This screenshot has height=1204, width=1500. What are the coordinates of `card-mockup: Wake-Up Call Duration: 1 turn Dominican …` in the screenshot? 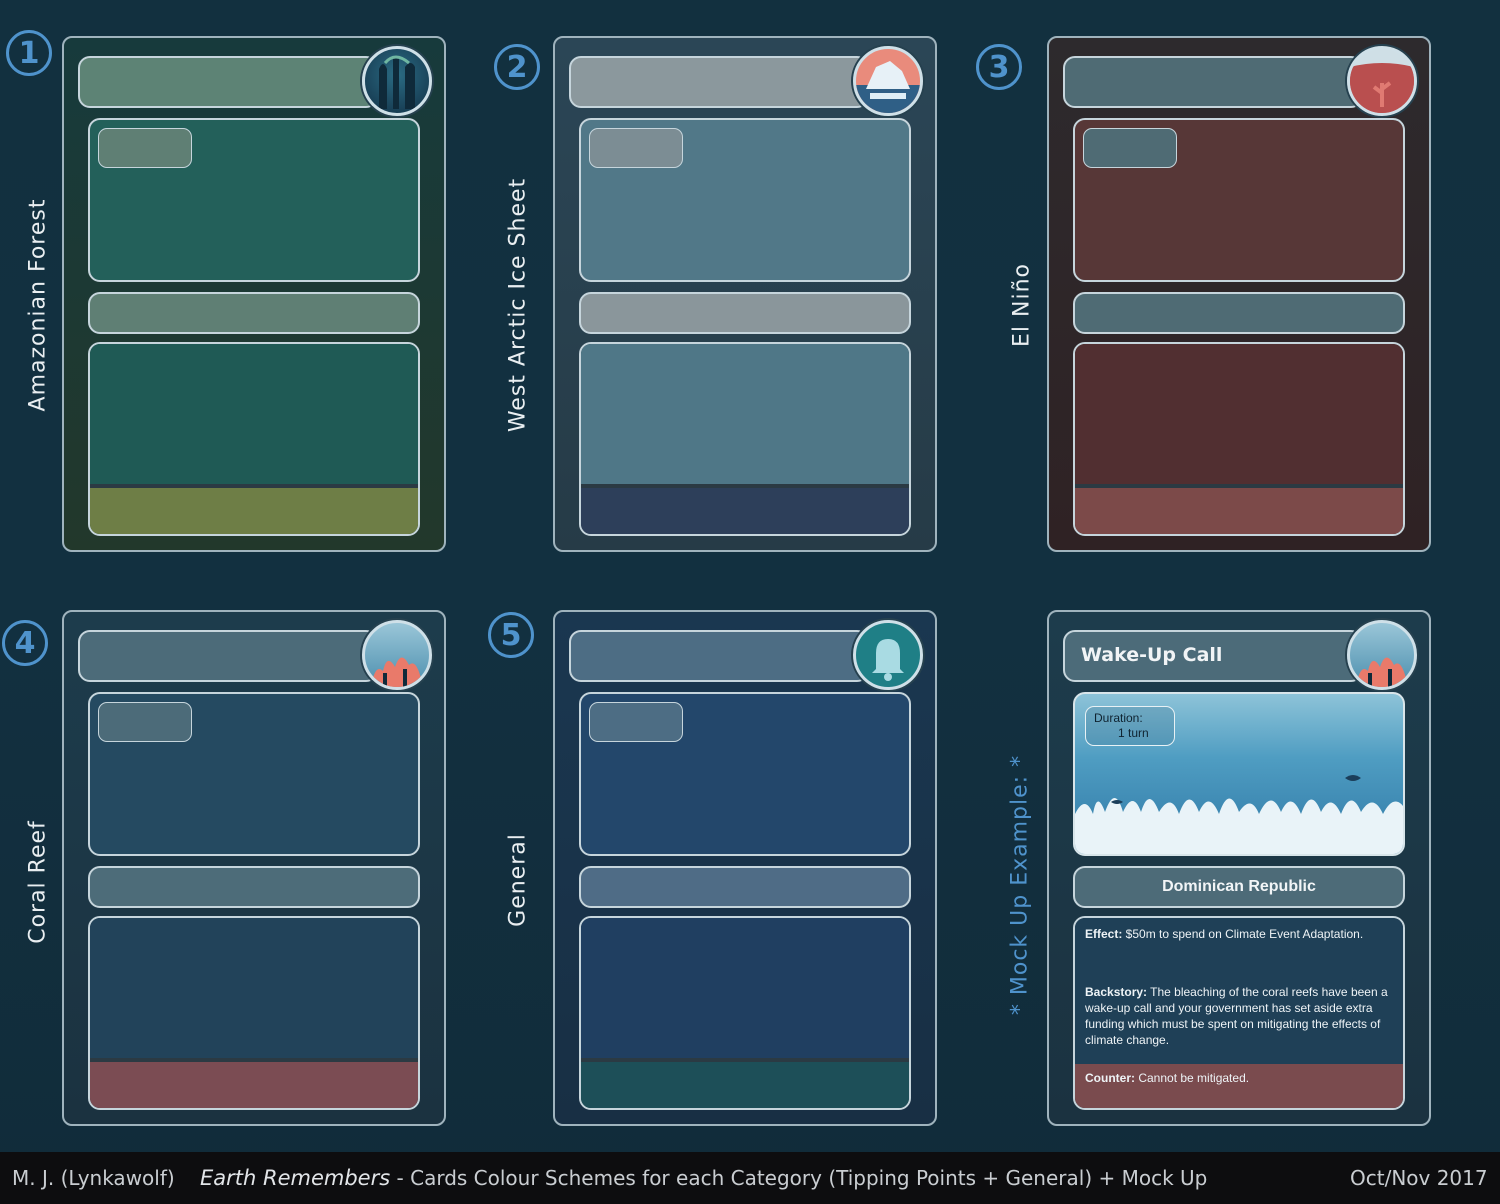 It's located at (1239, 868).